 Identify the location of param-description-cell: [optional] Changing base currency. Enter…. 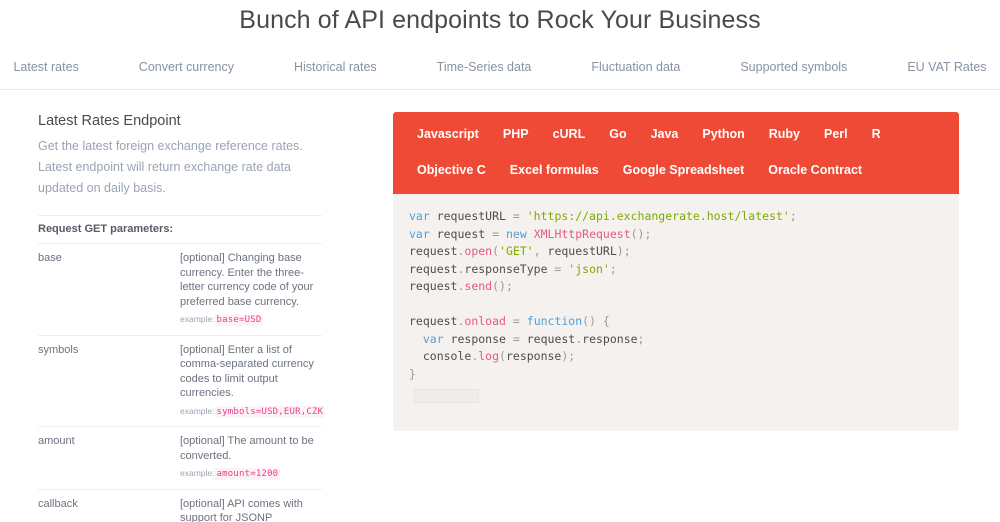
(251, 289).